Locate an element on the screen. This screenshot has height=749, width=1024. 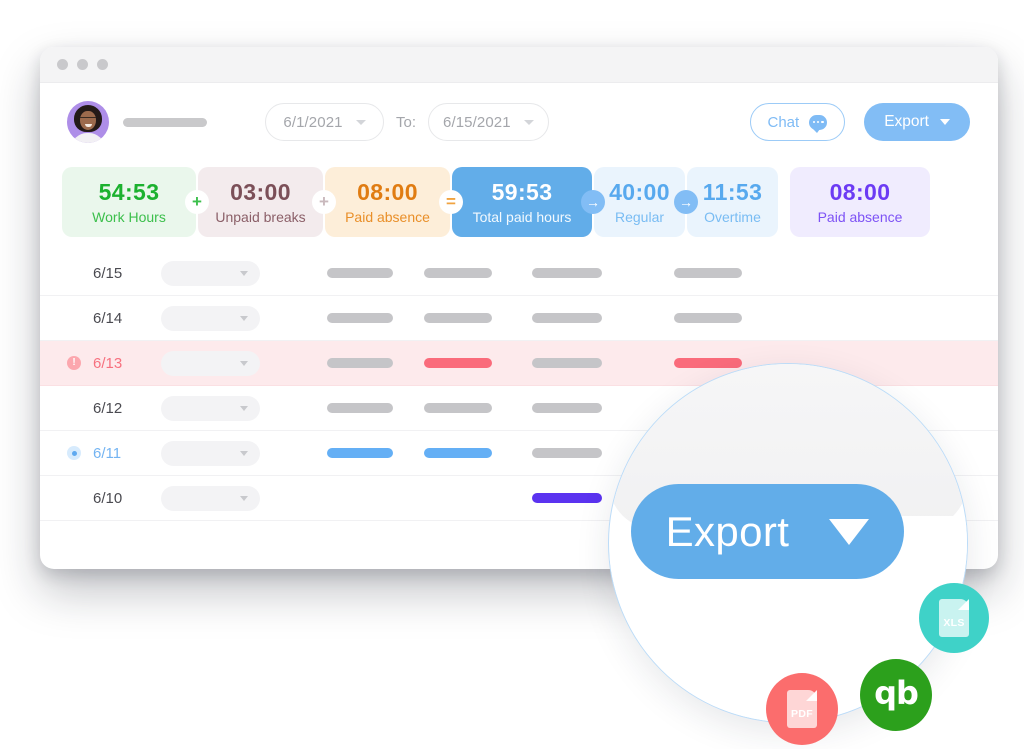
table-row: 6/15 is located at coordinates (519, 273).